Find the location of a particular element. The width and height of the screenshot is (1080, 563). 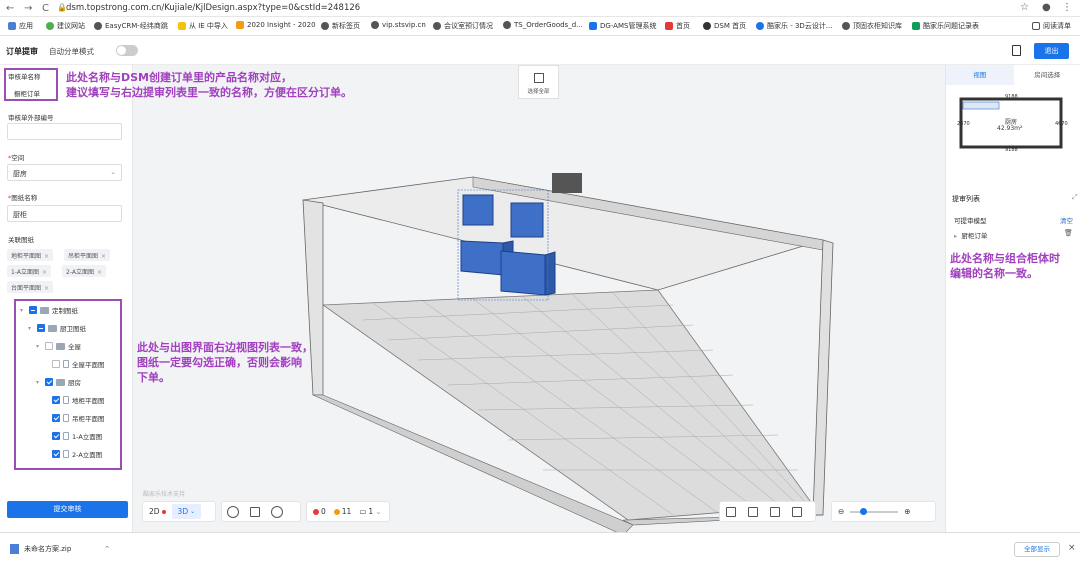

folder-icon is located at coordinates (182, 26).